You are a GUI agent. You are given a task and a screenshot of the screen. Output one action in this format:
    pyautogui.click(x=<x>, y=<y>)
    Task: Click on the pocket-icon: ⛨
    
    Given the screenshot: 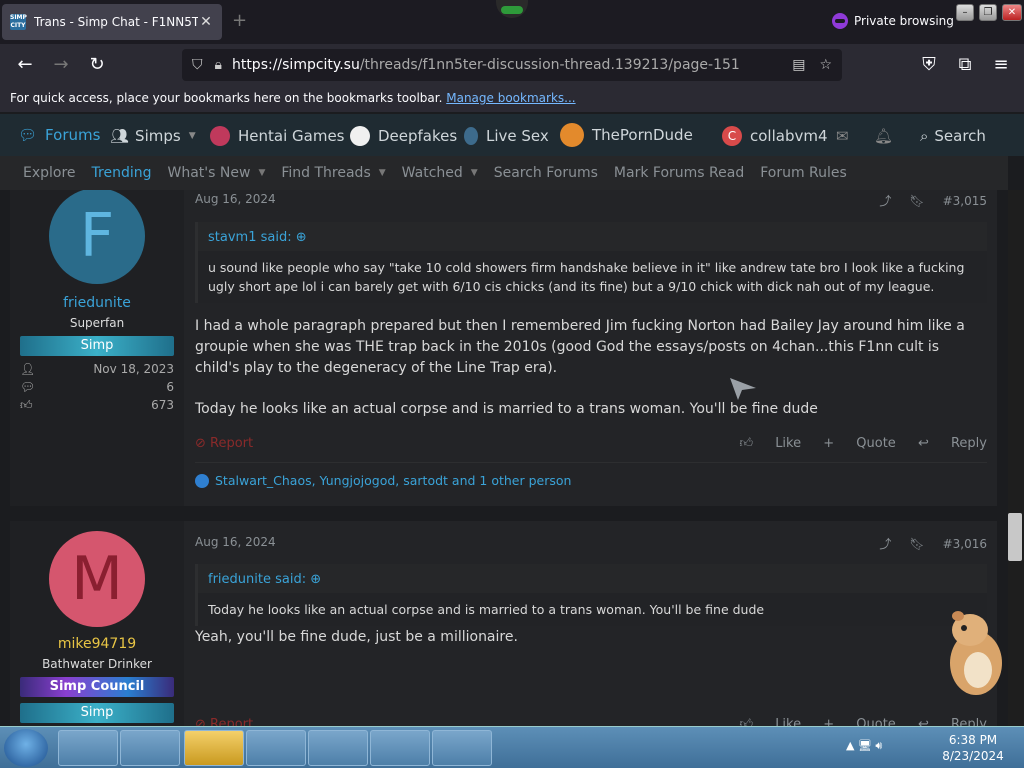 What is the action you would take?
    pyautogui.click(x=929, y=65)
    